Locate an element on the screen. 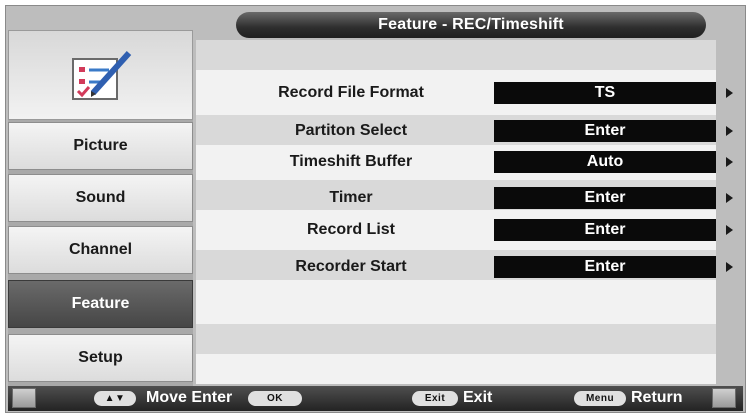 This screenshot has width=751, height=418. move-enter-hint: Move Enter is located at coordinates (189, 397).